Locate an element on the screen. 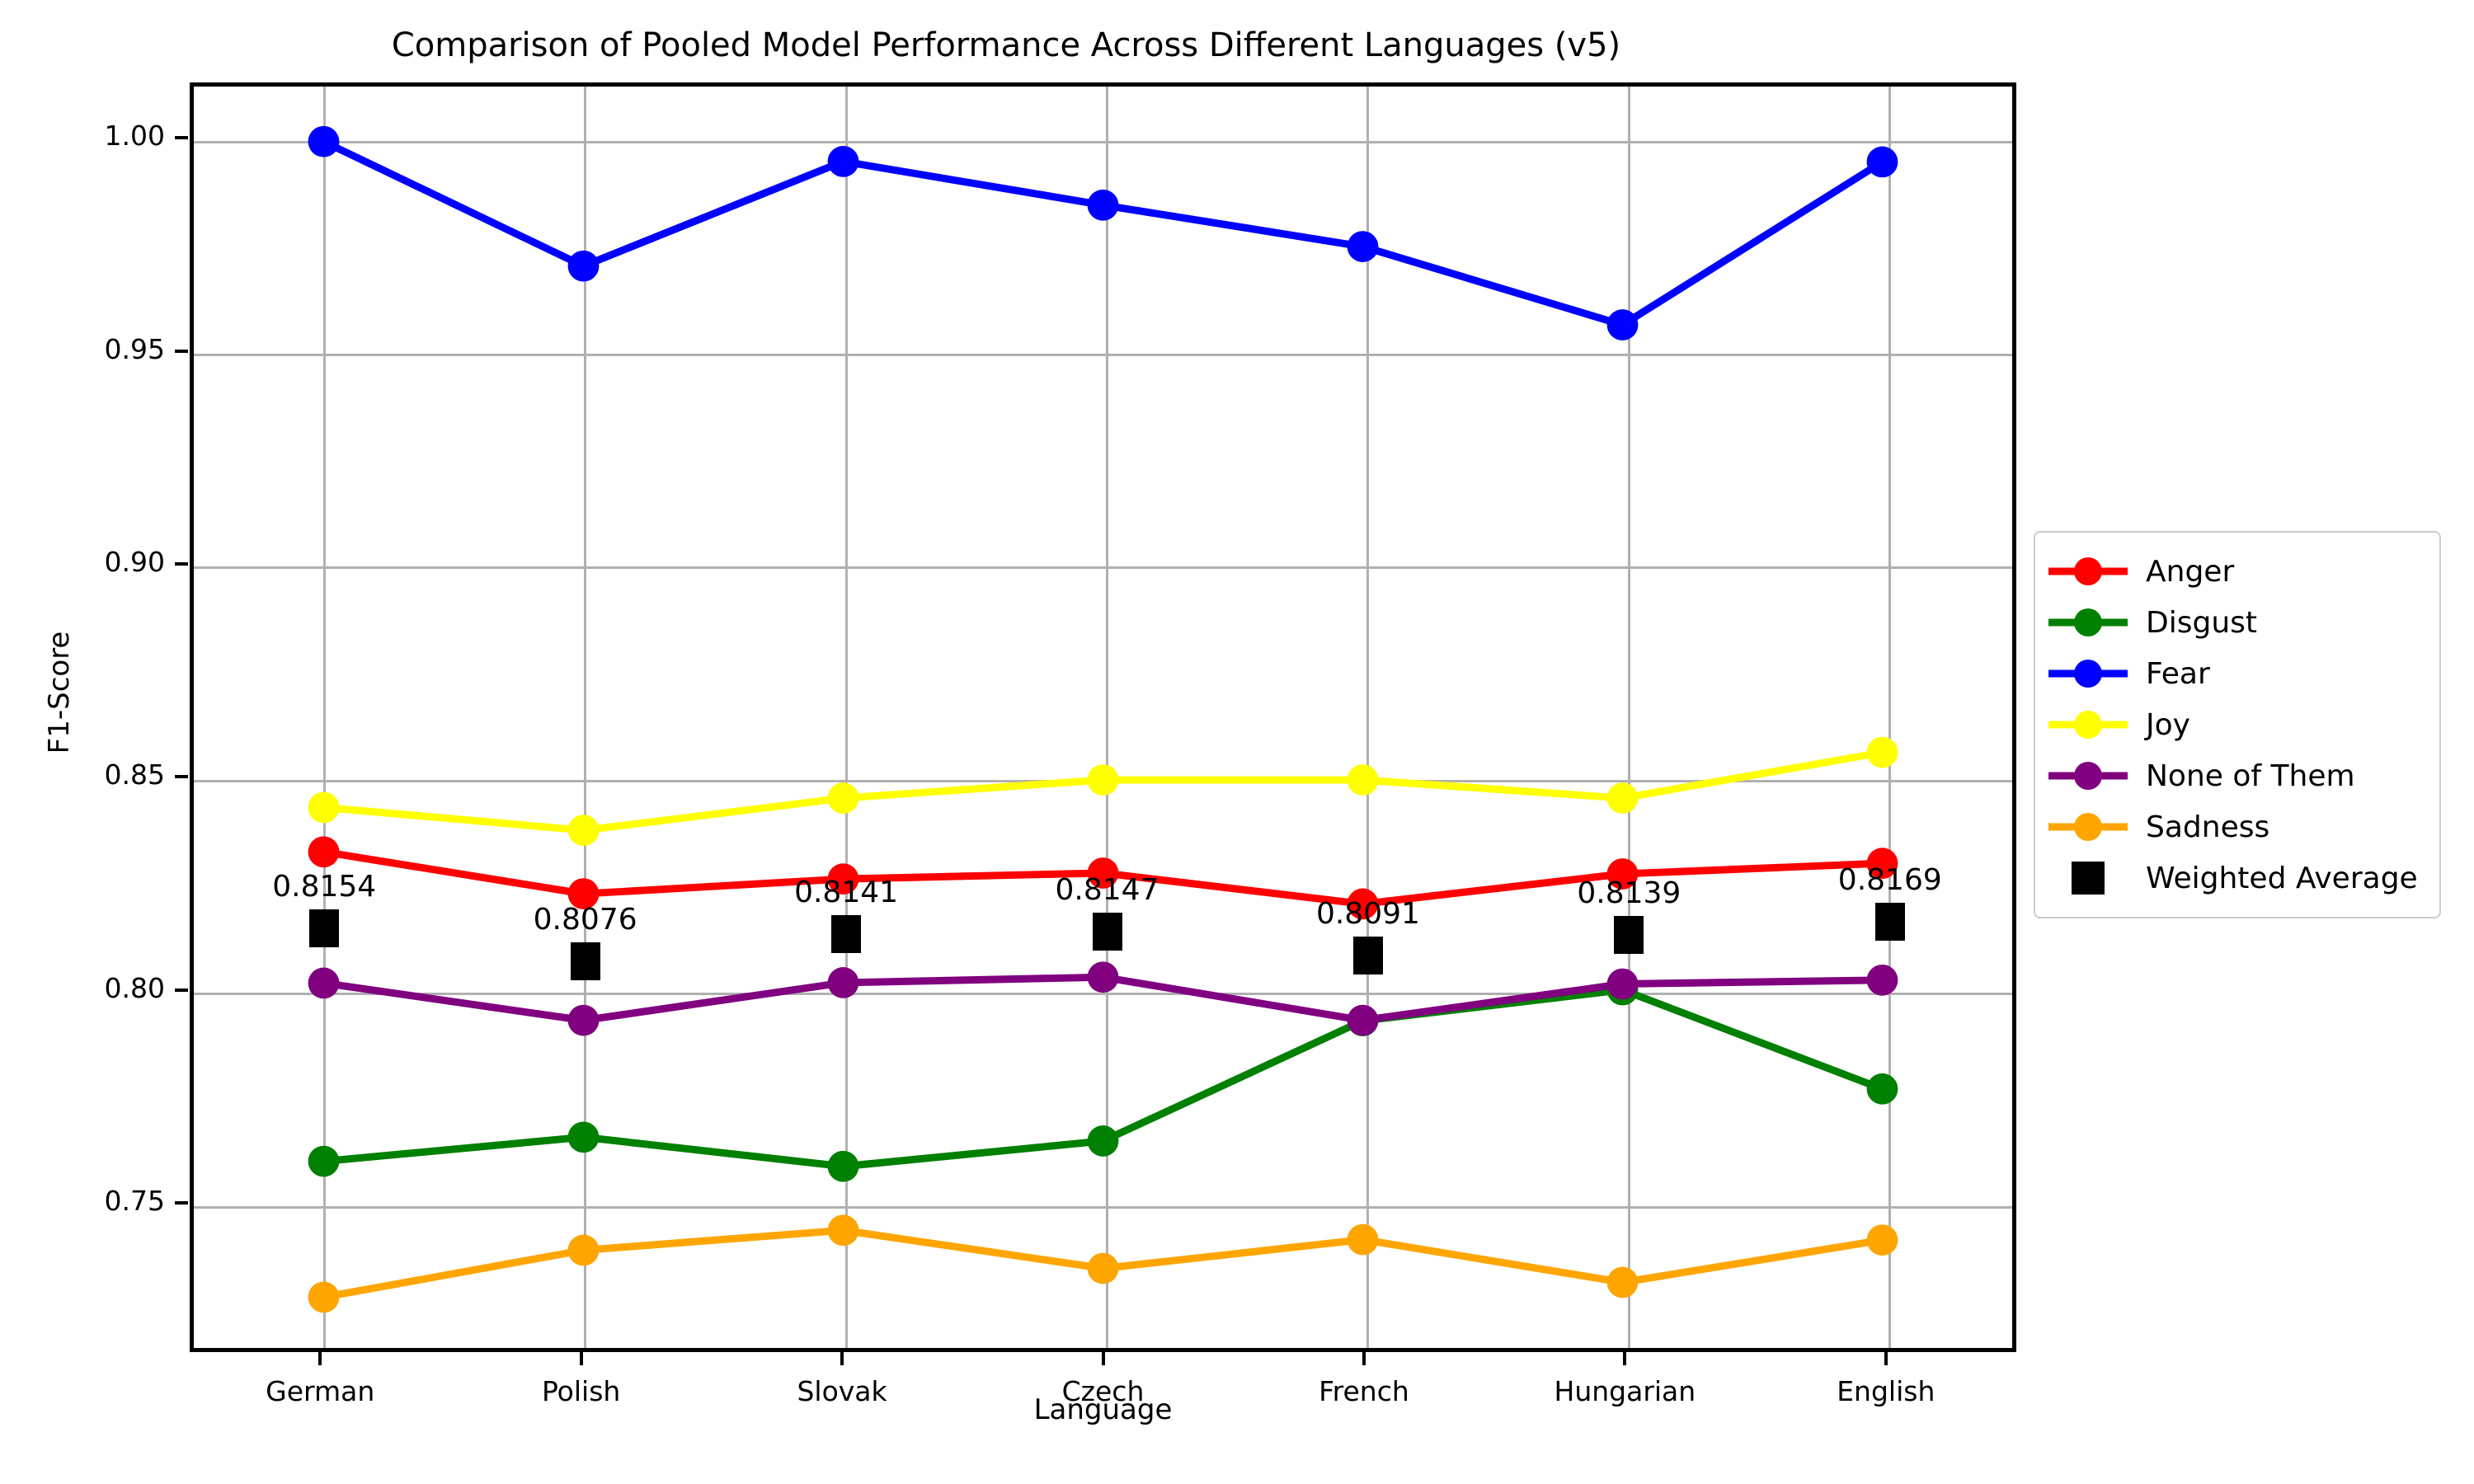  series-sadness is located at coordinates (1103, 1263).